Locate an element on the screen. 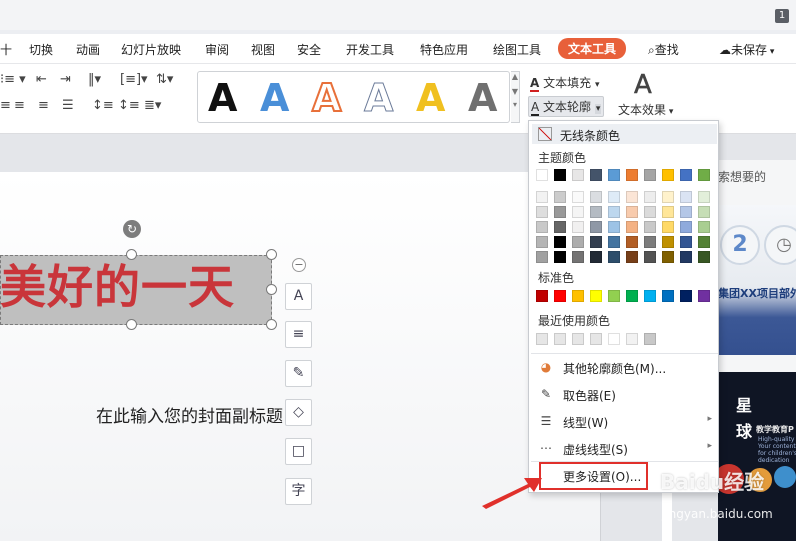 The image size is (796, 541). resize-handle-right is located at coordinates (271, 289).